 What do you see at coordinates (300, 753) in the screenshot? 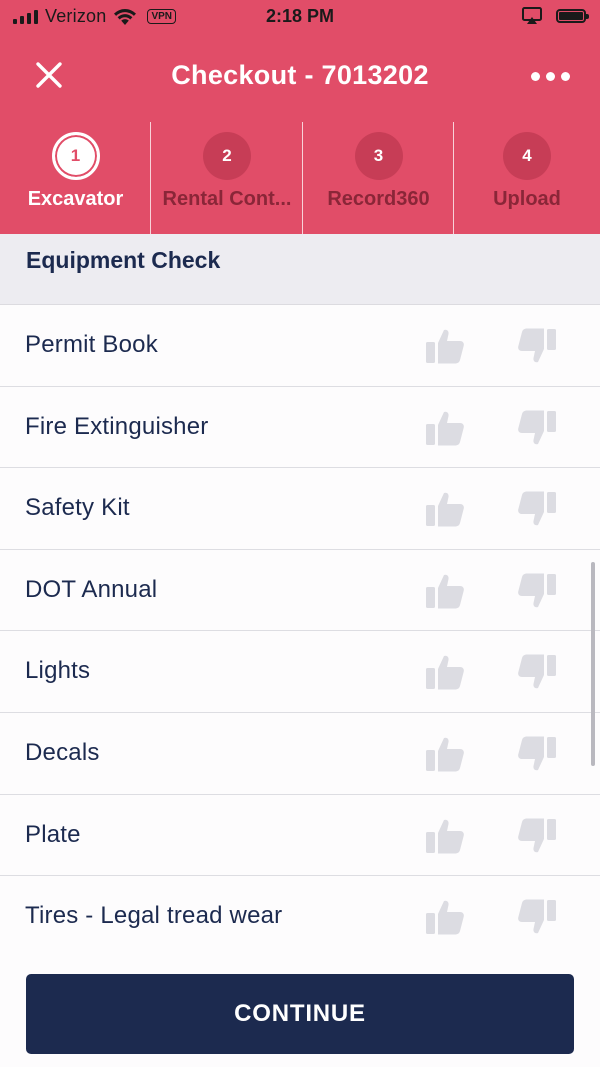
I see `list-item: Decals` at bounding box center [300, 753].